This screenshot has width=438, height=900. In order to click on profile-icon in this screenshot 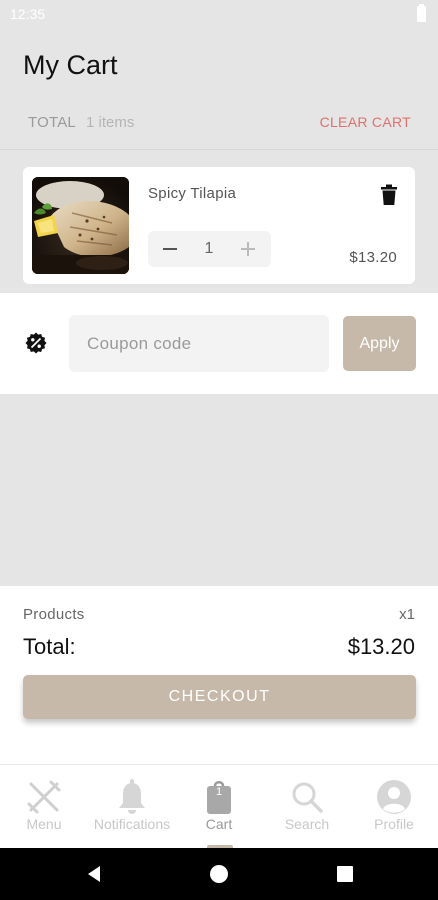, I will do `click(394, 797)`.